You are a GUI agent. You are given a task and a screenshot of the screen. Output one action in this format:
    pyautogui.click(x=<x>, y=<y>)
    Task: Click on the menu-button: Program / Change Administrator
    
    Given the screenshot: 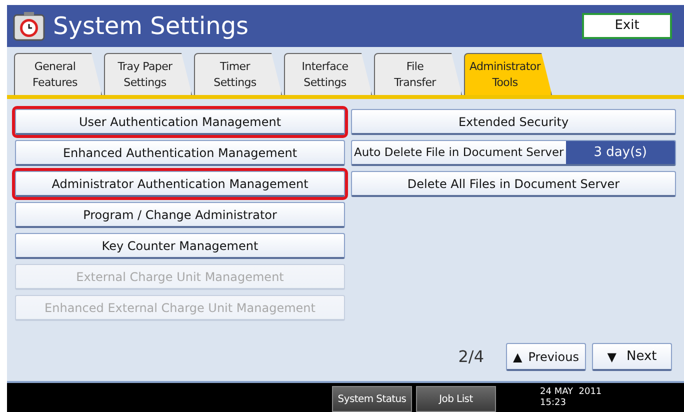 What is the action you would take?
    pyautogui.click(x=180, y=215)
    